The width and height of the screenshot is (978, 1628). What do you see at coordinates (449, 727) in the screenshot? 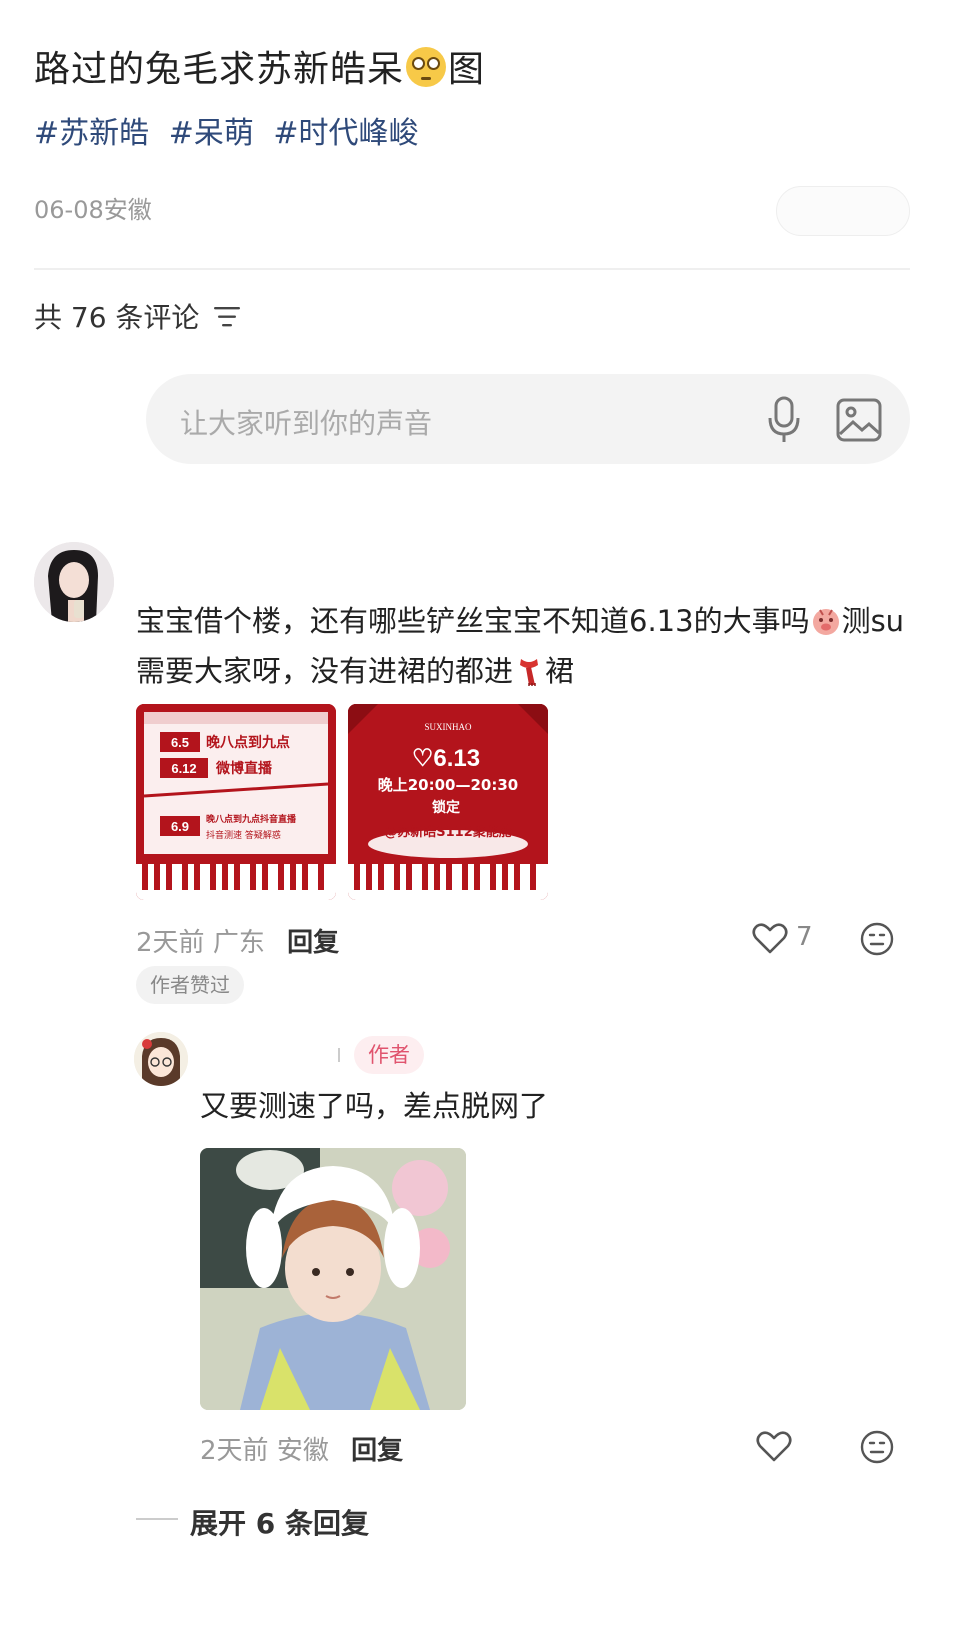
I see `poster-brand: SUXINHAO` at bounding box center [449, 727].